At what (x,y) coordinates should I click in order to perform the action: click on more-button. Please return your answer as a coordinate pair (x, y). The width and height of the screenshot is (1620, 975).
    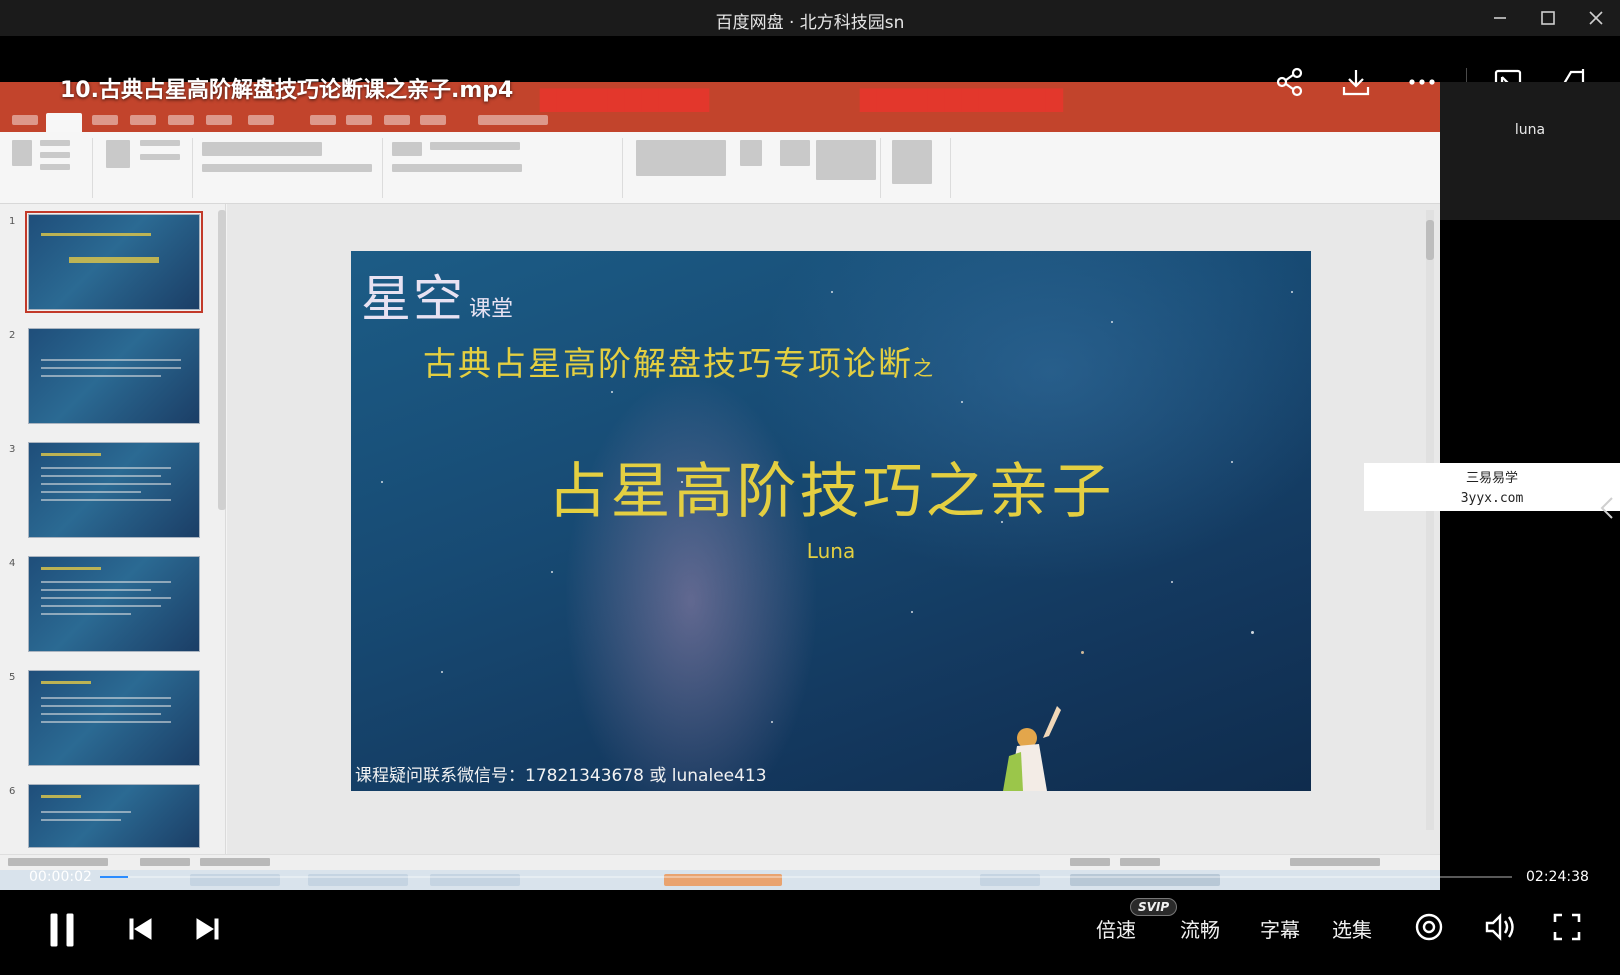
    Looking at the image, I should click on (1422, 82).